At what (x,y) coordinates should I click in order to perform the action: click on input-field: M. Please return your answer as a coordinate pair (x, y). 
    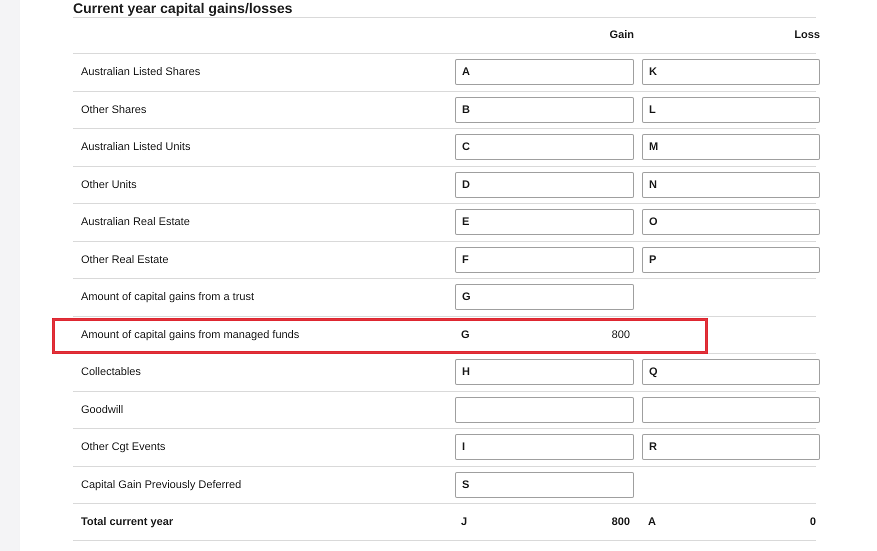
    Looking at the image, I should click on (731, 147).